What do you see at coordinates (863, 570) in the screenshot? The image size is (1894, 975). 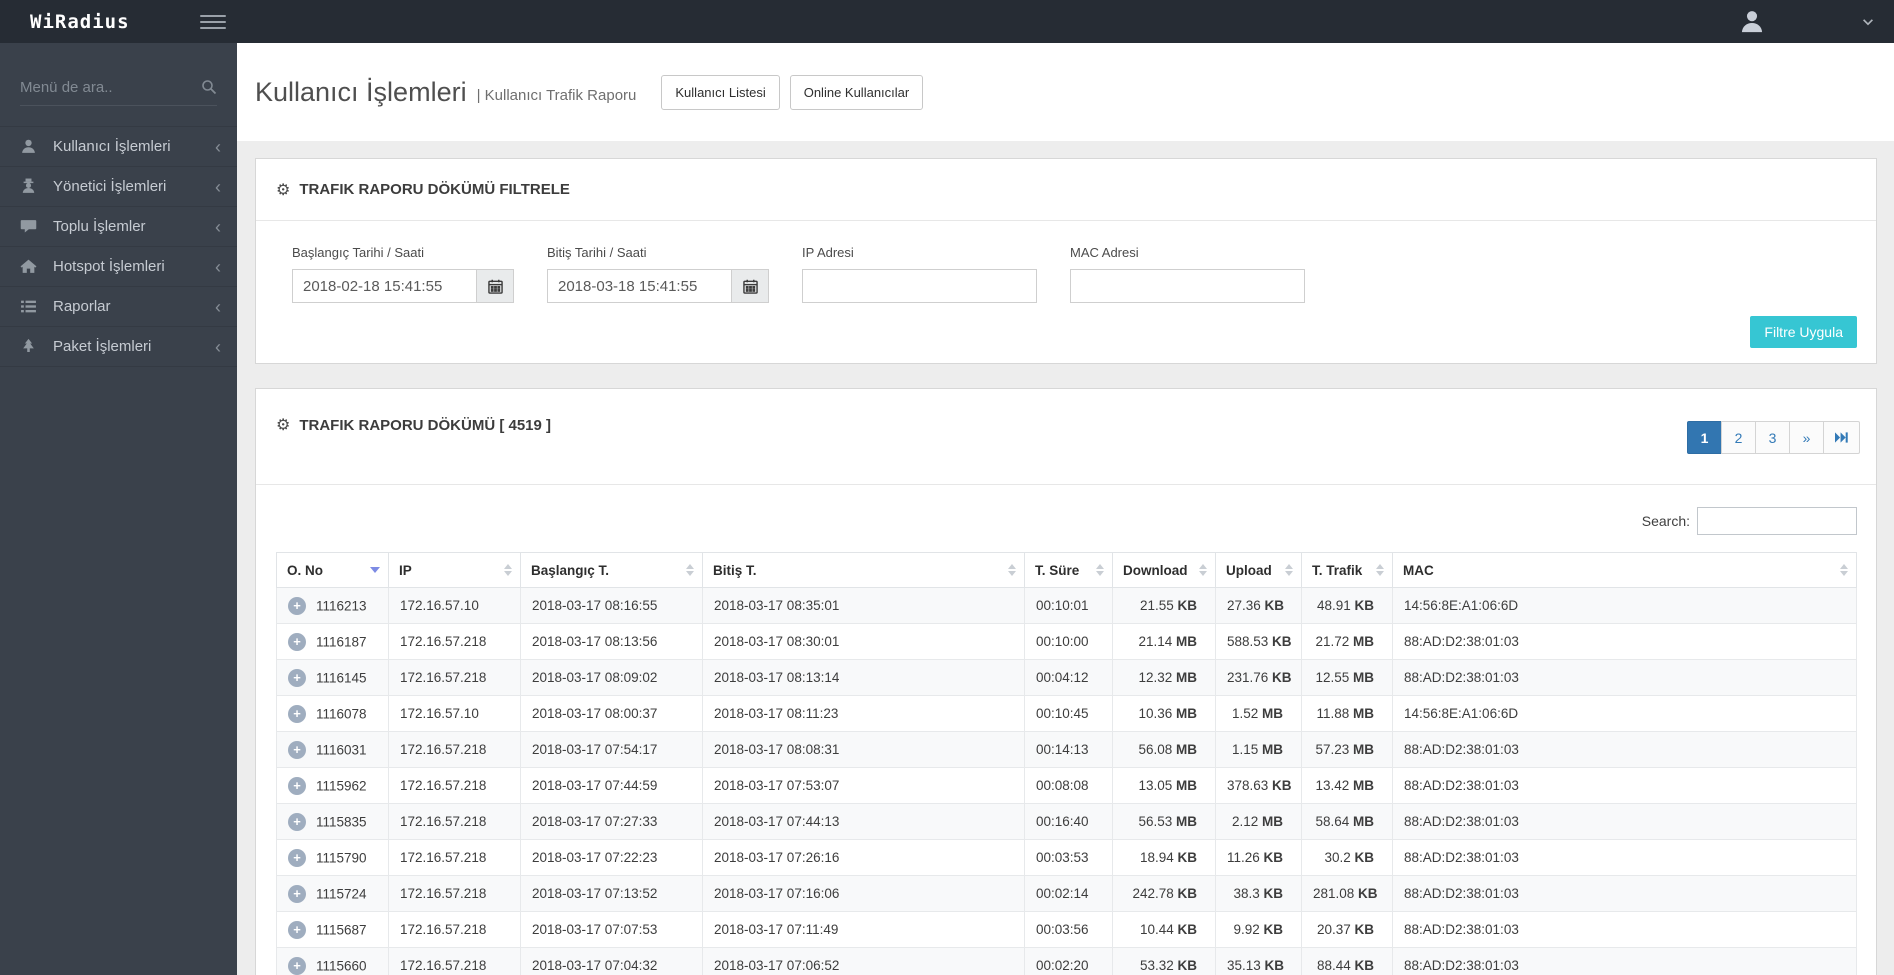 I see `column-header-biti-t-: Bitiş T.` at bounding box center [863, 570].